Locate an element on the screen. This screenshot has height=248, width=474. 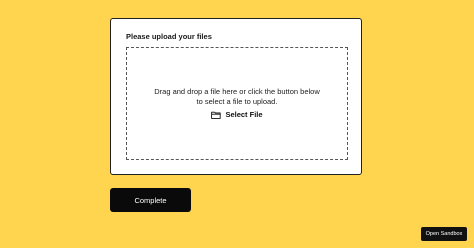
complete-button: Complete is located at coordinates (150, 200).